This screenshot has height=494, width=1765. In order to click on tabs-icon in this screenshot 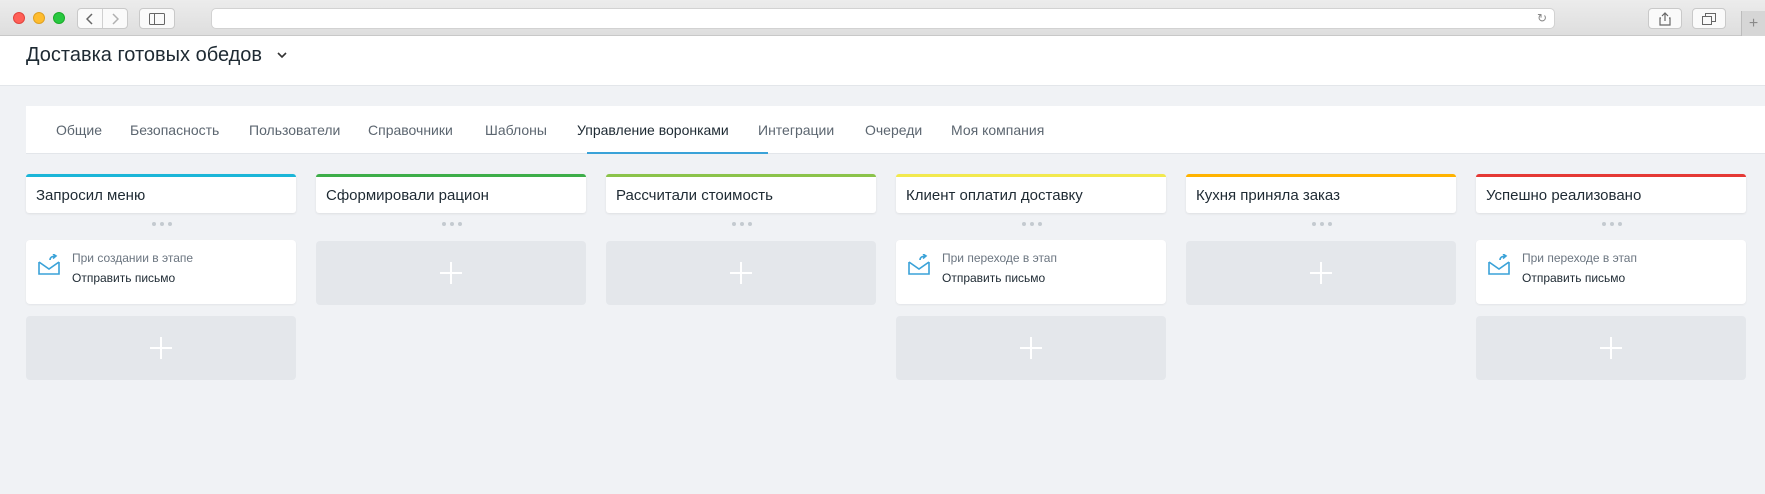, I will do `click(1709, 18)`.